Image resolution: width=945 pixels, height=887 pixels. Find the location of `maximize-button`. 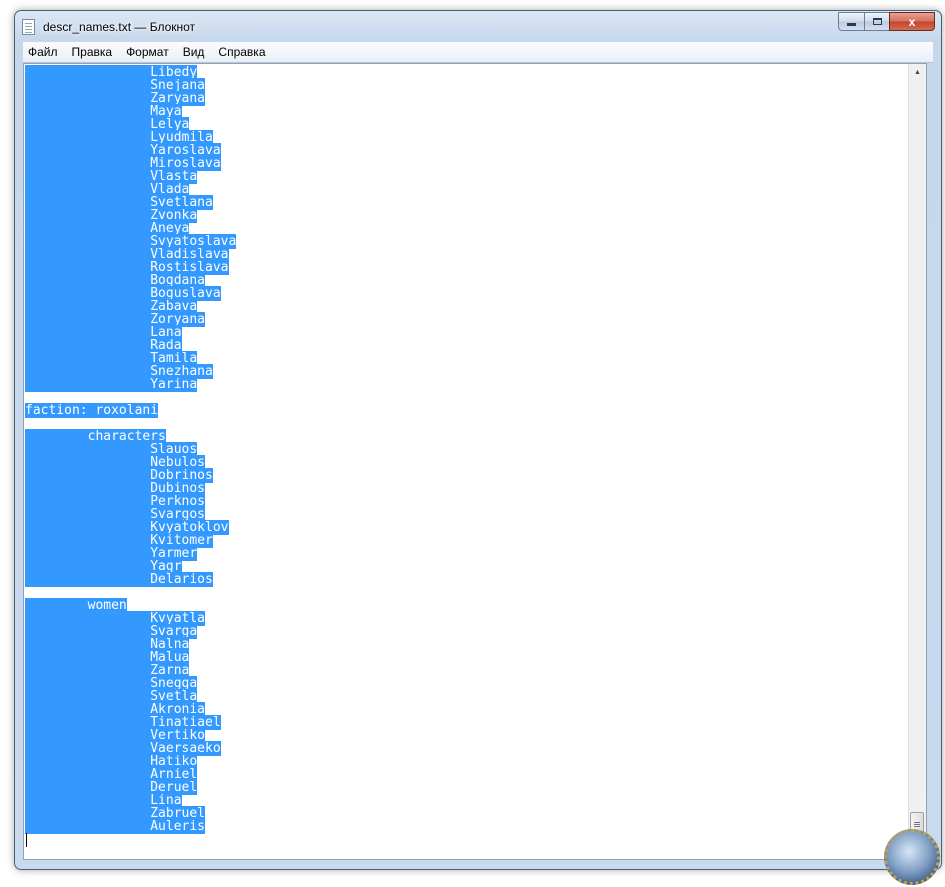

maximize-button is located at coordinates (876, 21).